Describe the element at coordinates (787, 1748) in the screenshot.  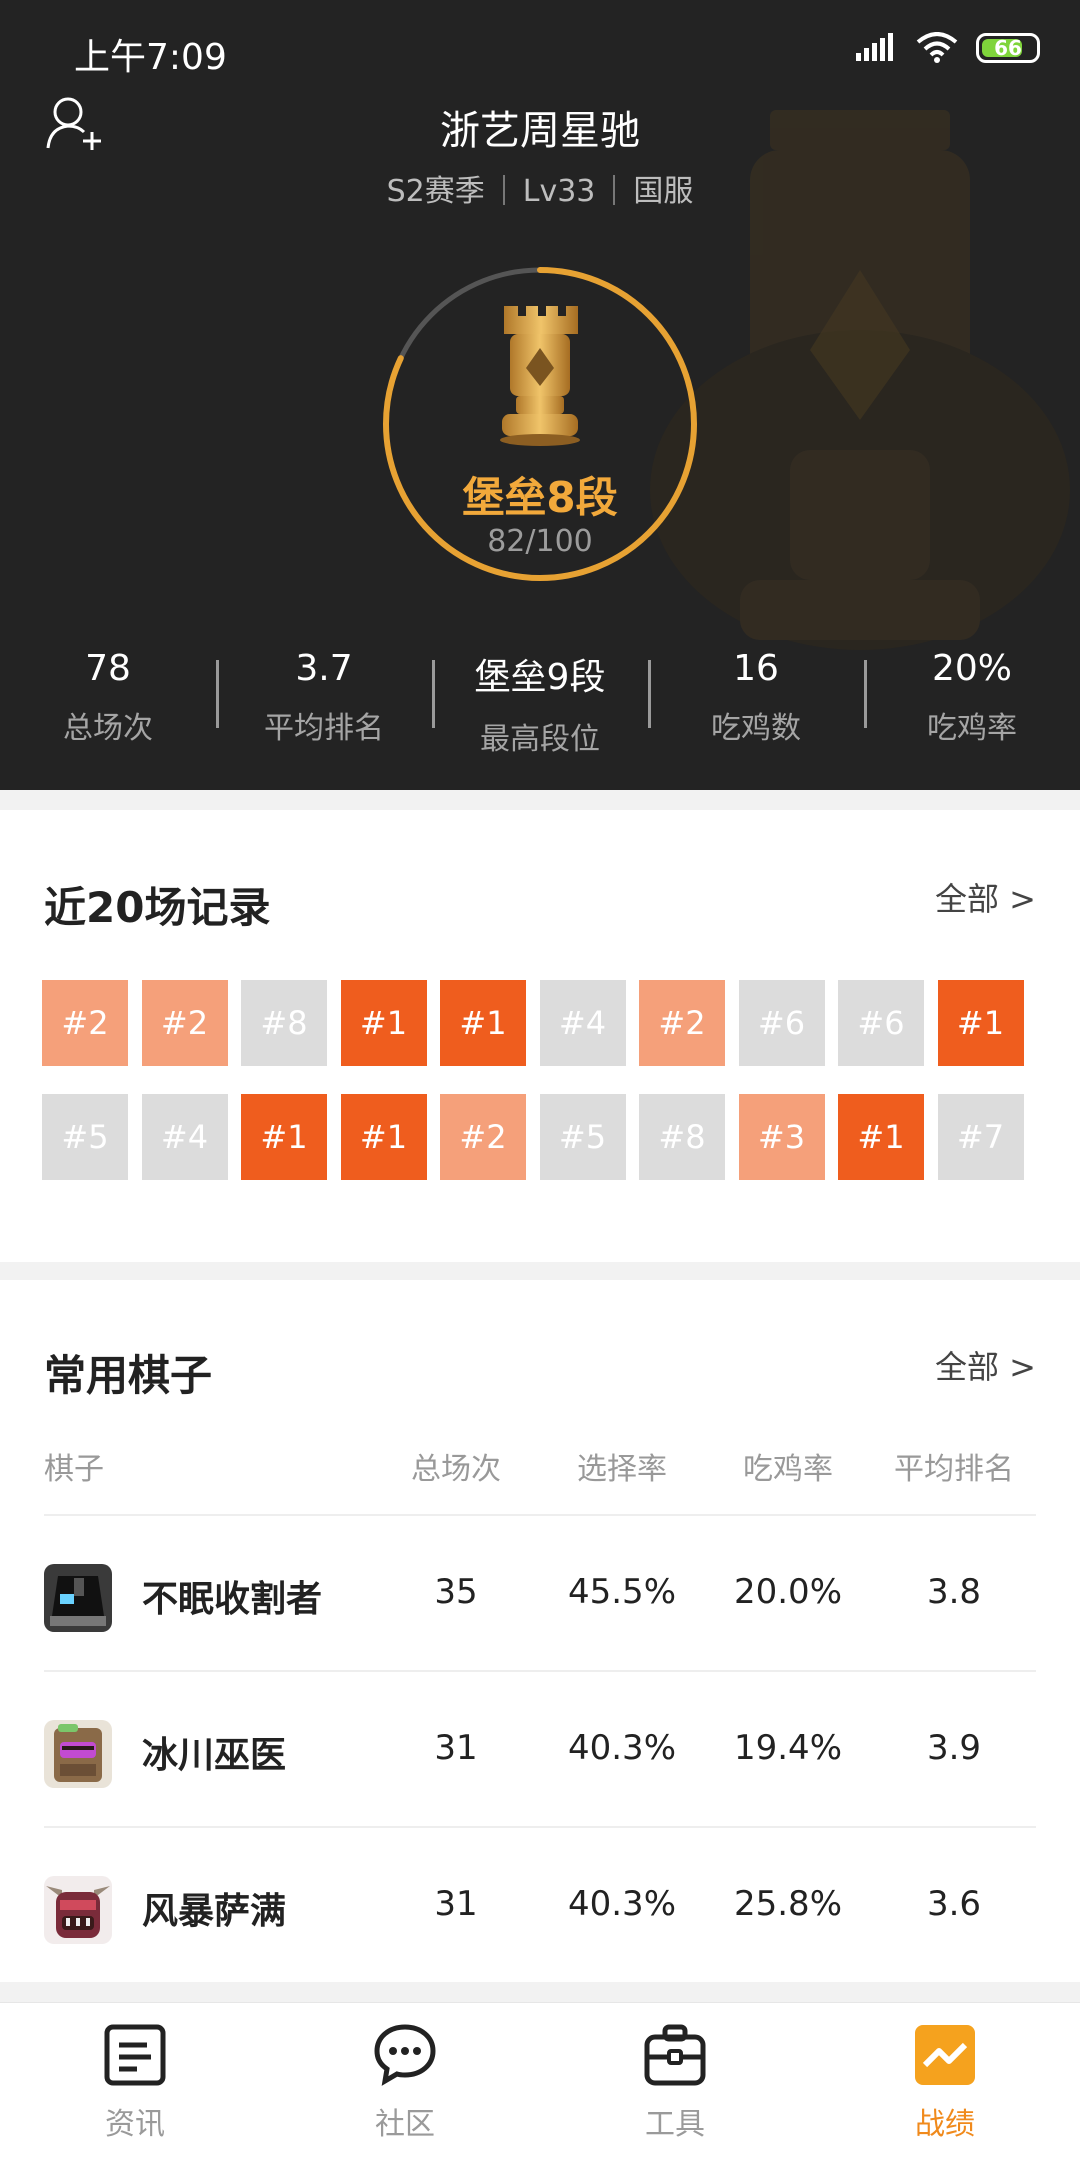
I see `piece-win-rate: 19.4%` at that location.